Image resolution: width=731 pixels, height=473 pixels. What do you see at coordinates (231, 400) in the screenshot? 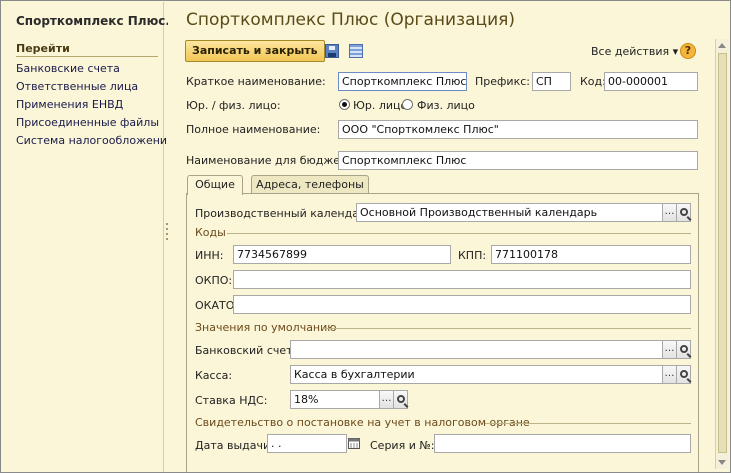
I see `vat-rate-label: Ставка НДС:` at bounding box center [231, 400].